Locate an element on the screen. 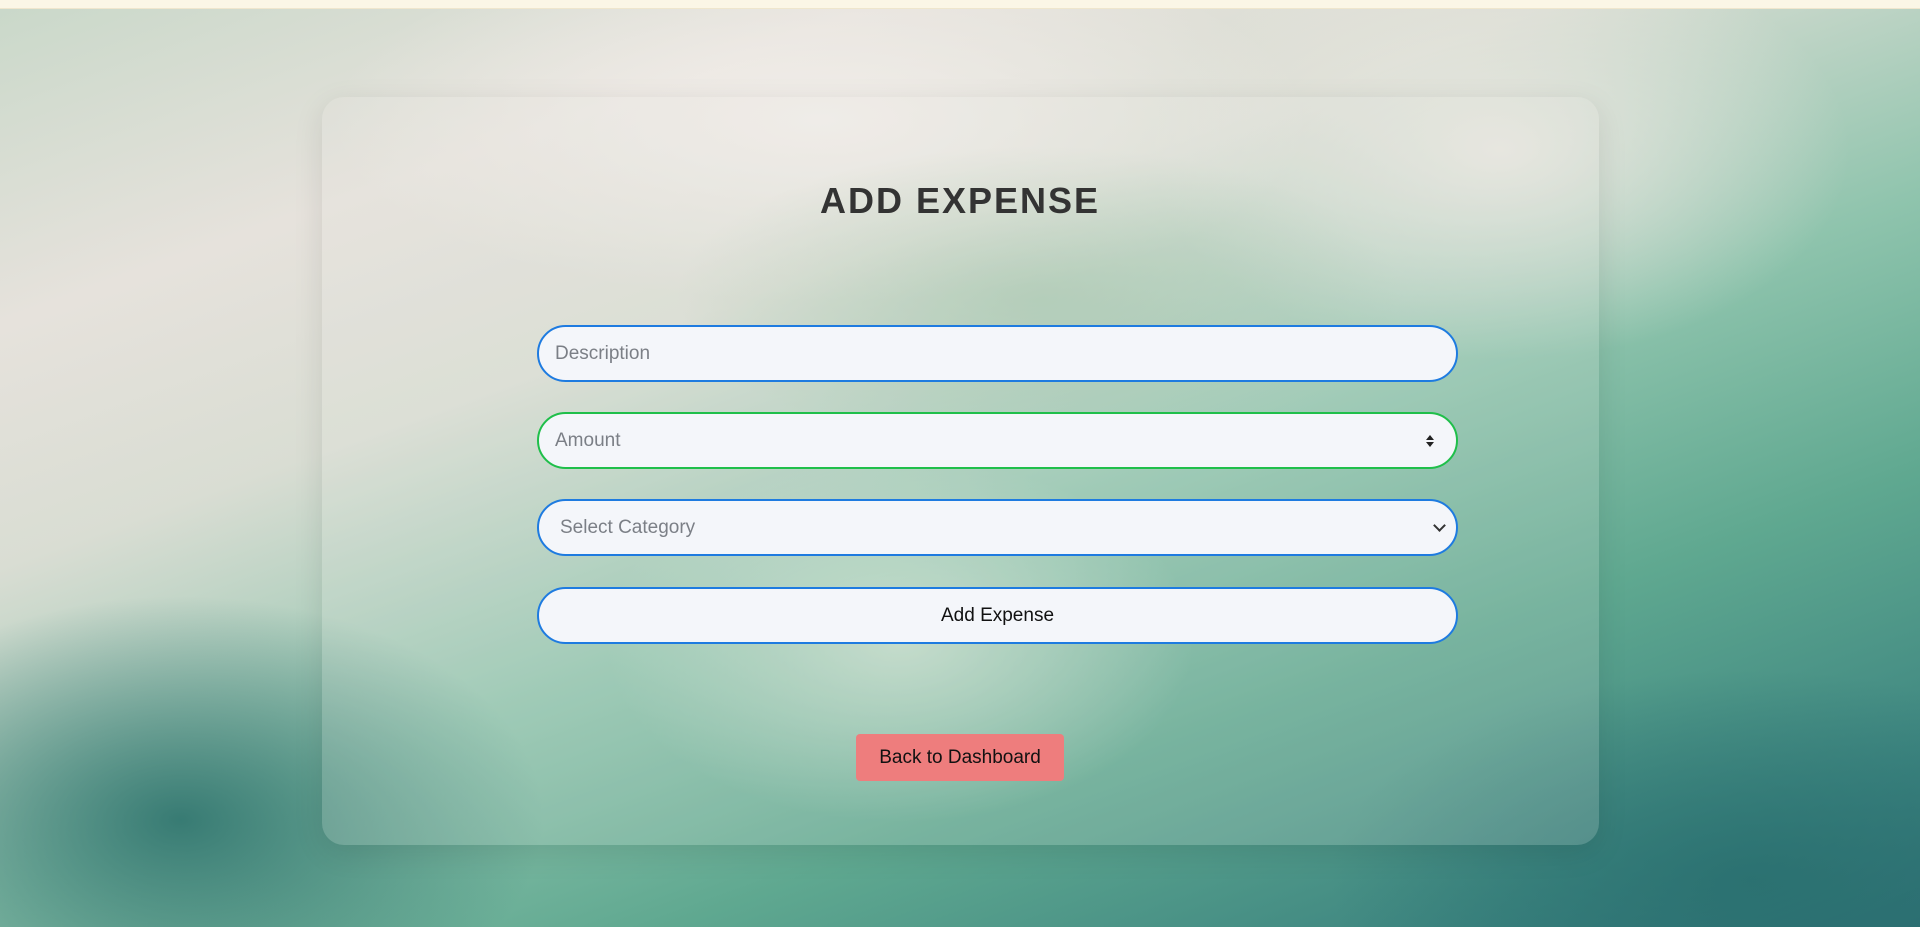  description-input is located at coordinates (997, 353).